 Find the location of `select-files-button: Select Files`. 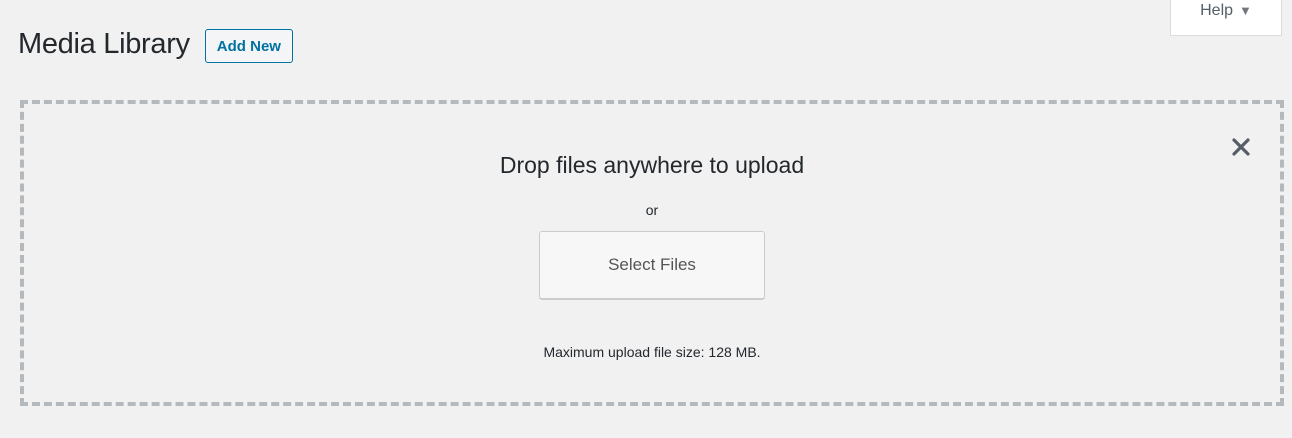

select-files-button: Select Files is located at coordinates (652, 265).